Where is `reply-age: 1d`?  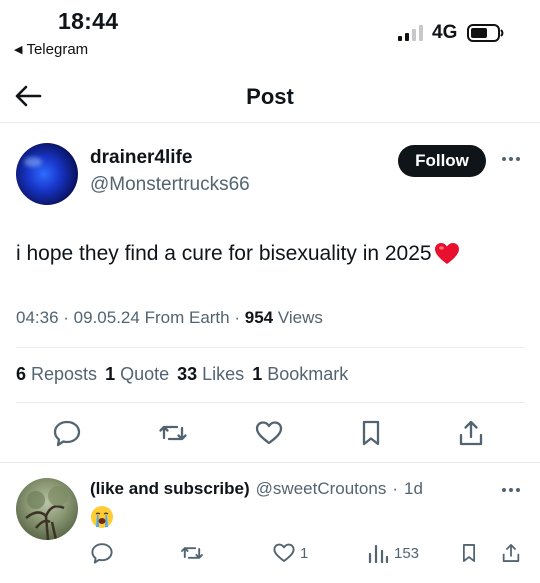 reply-age: 1d is located at coordinates (413, 488).